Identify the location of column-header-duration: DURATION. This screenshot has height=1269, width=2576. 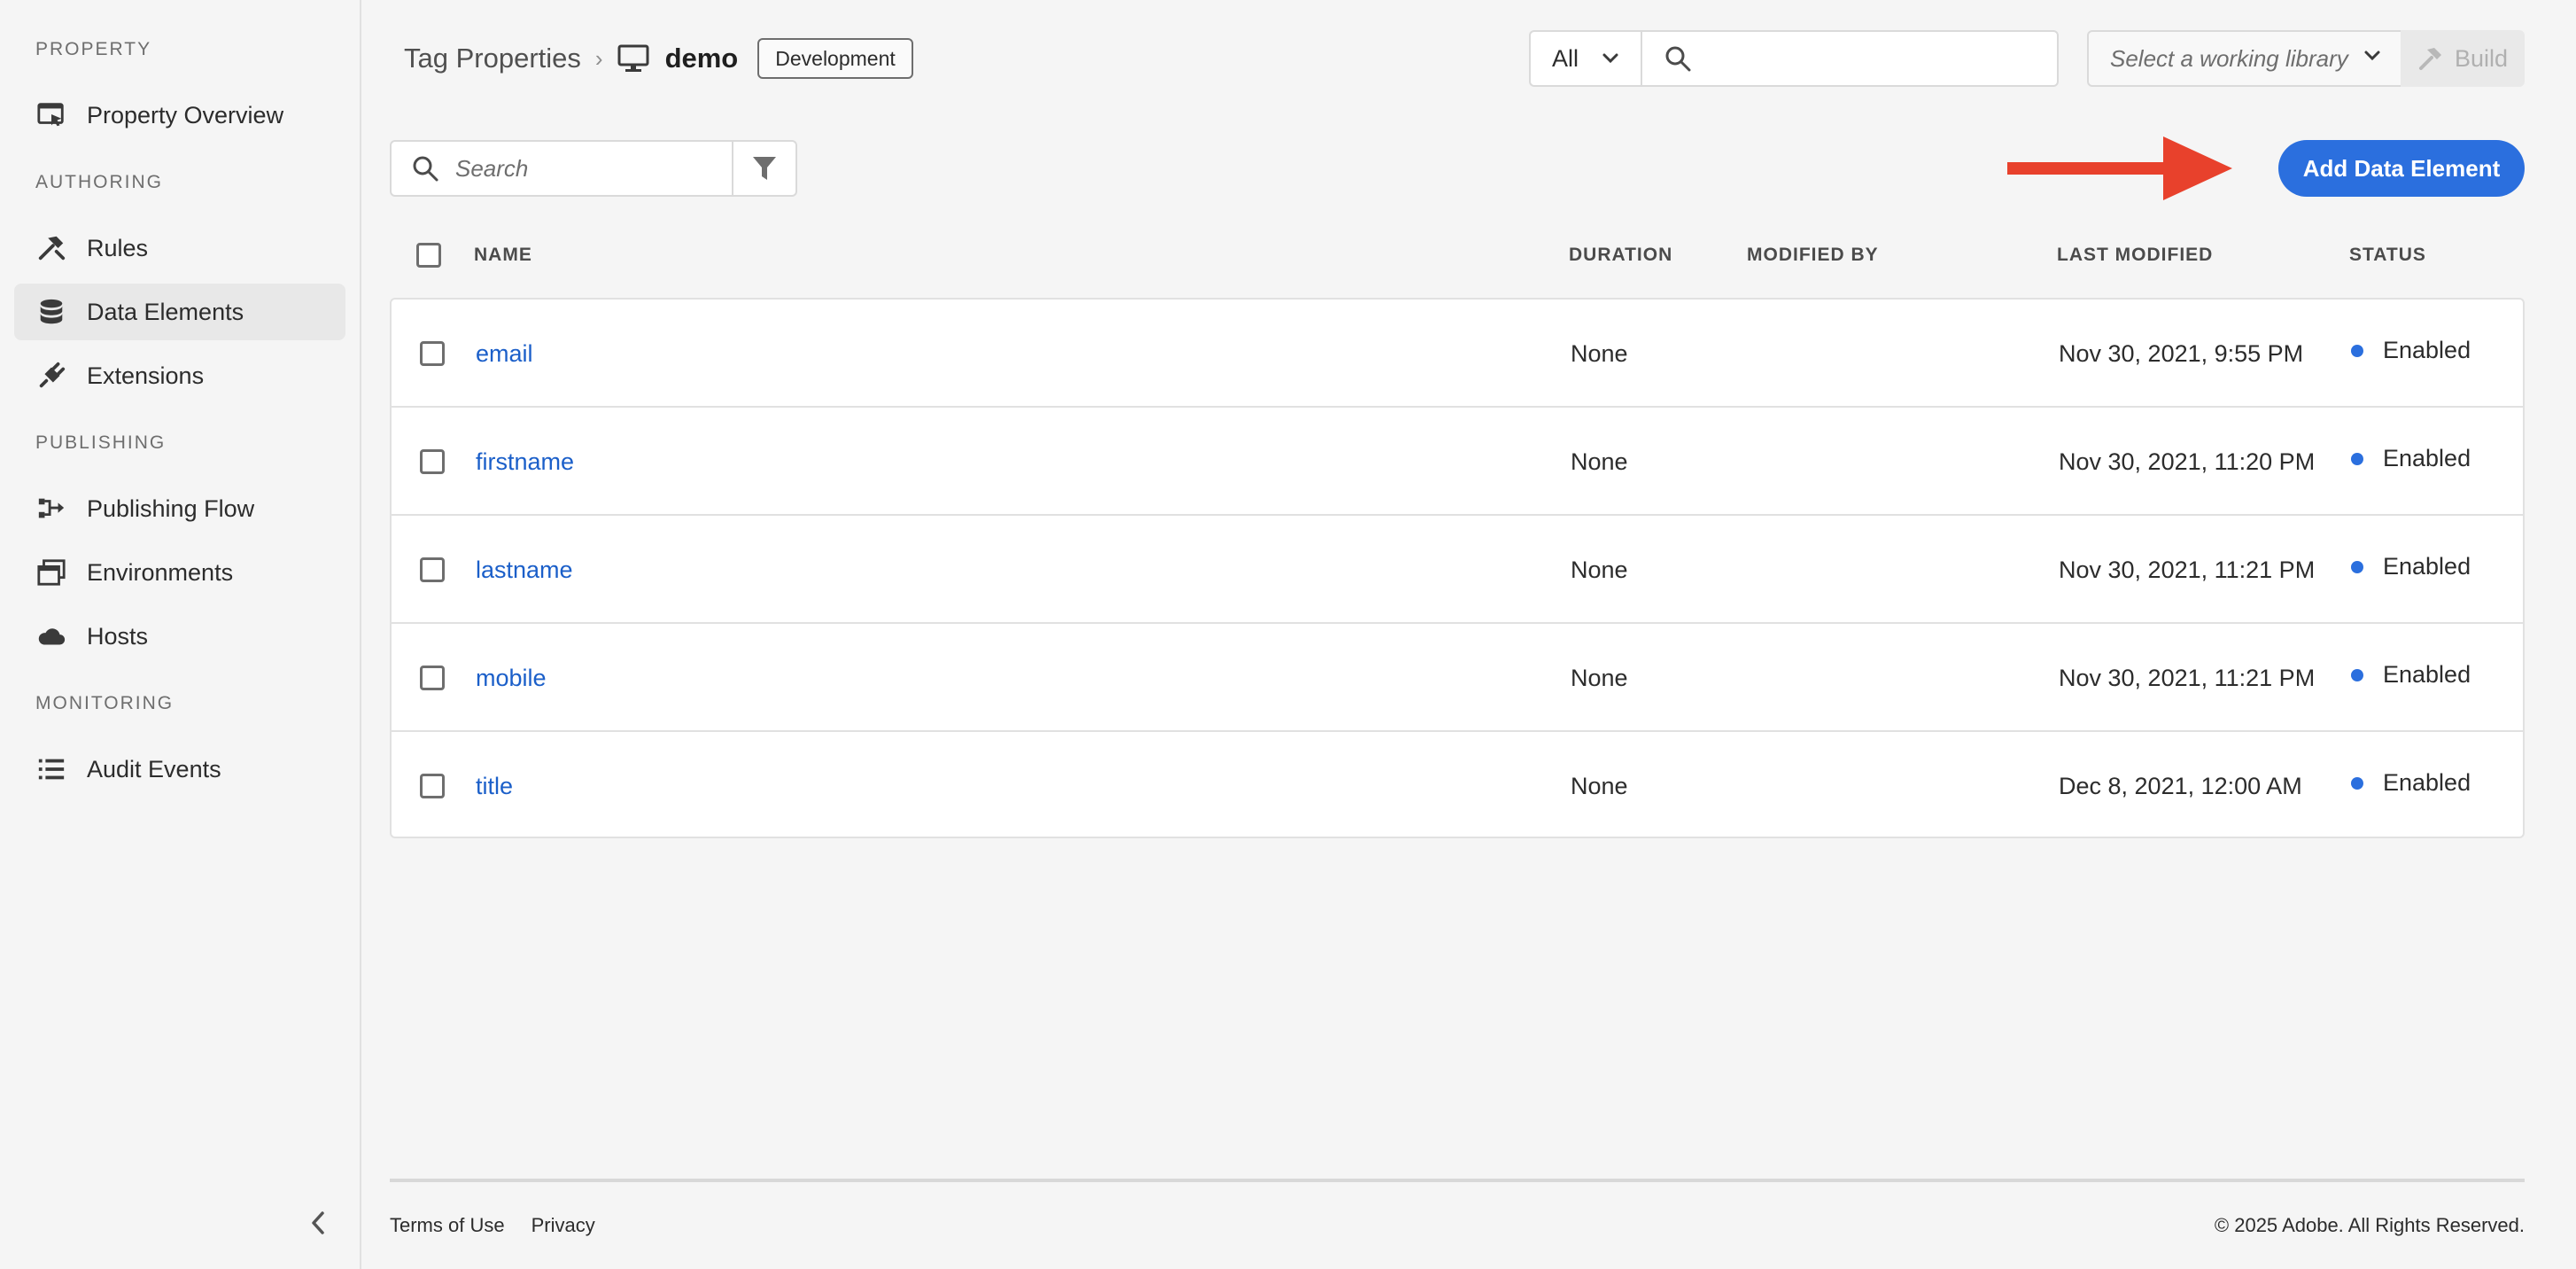
(1620, 255).